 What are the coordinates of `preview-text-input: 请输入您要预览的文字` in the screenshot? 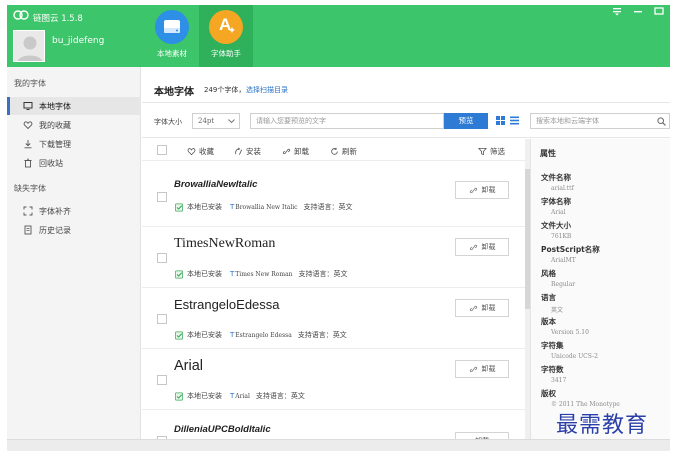 It's located at (347, 121).